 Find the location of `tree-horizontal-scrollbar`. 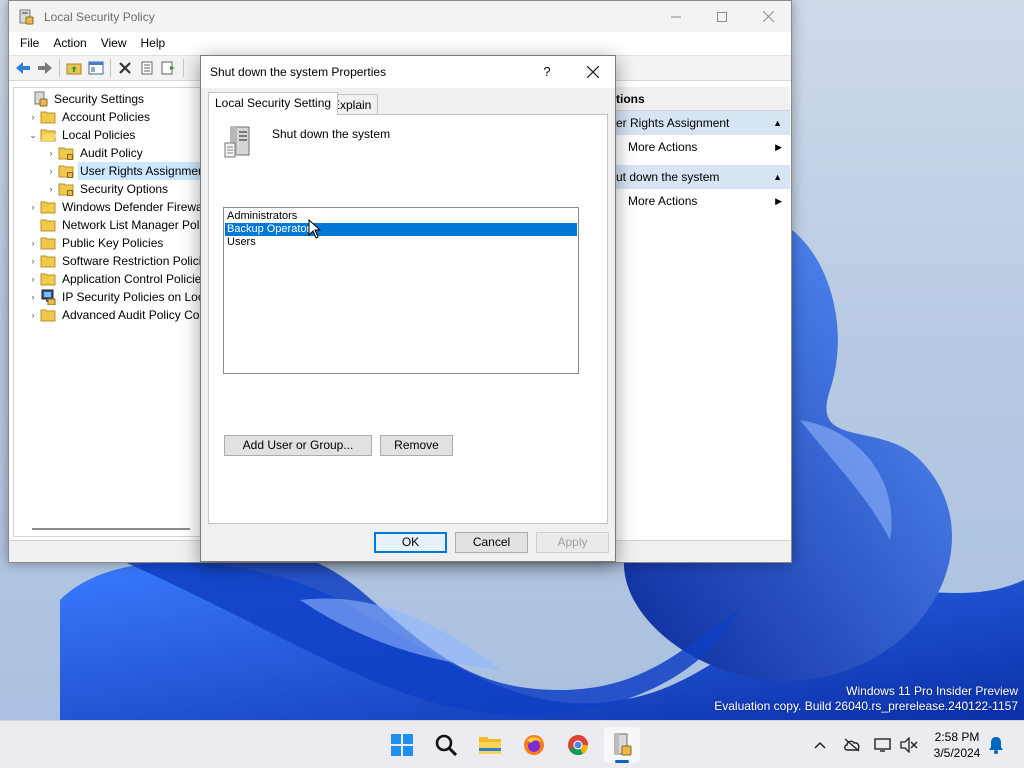

tree-horizontal-scrollbar is located at coordinates (111, 529).